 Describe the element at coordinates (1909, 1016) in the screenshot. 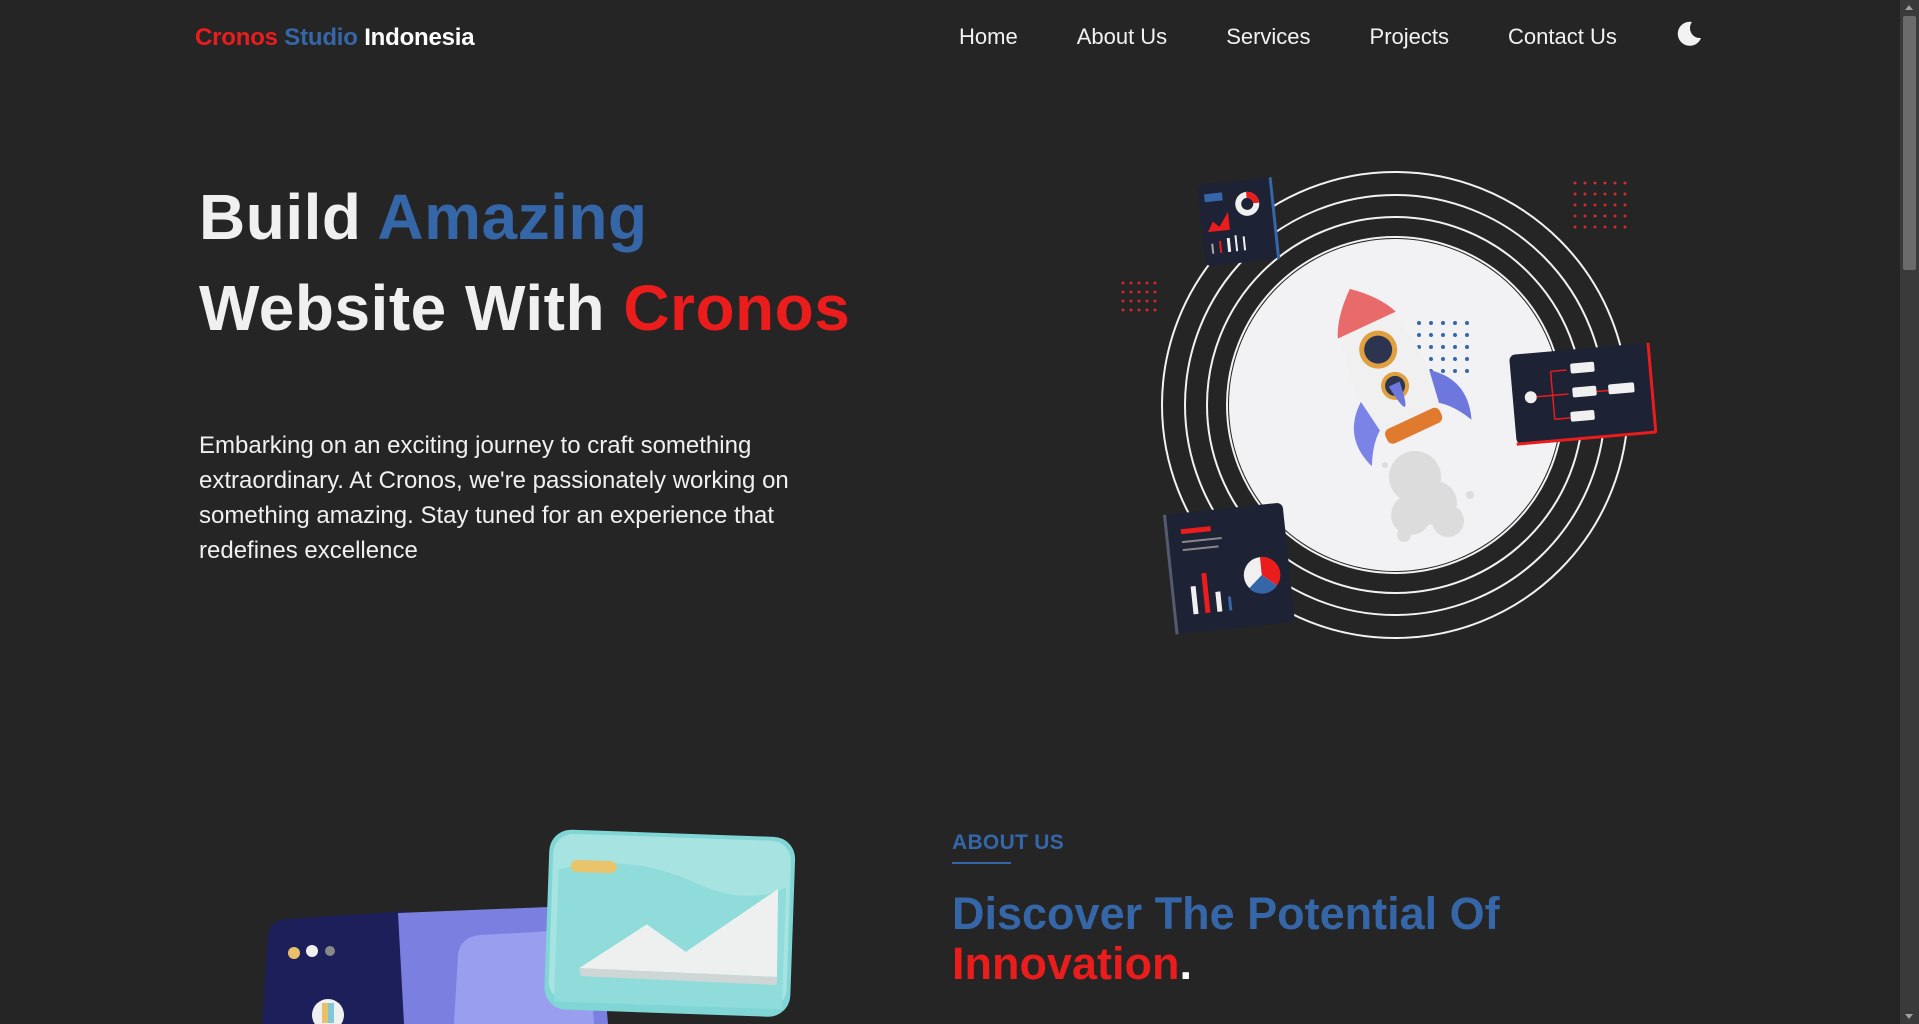

I see `scroll-down-arrow-icon` at that location.